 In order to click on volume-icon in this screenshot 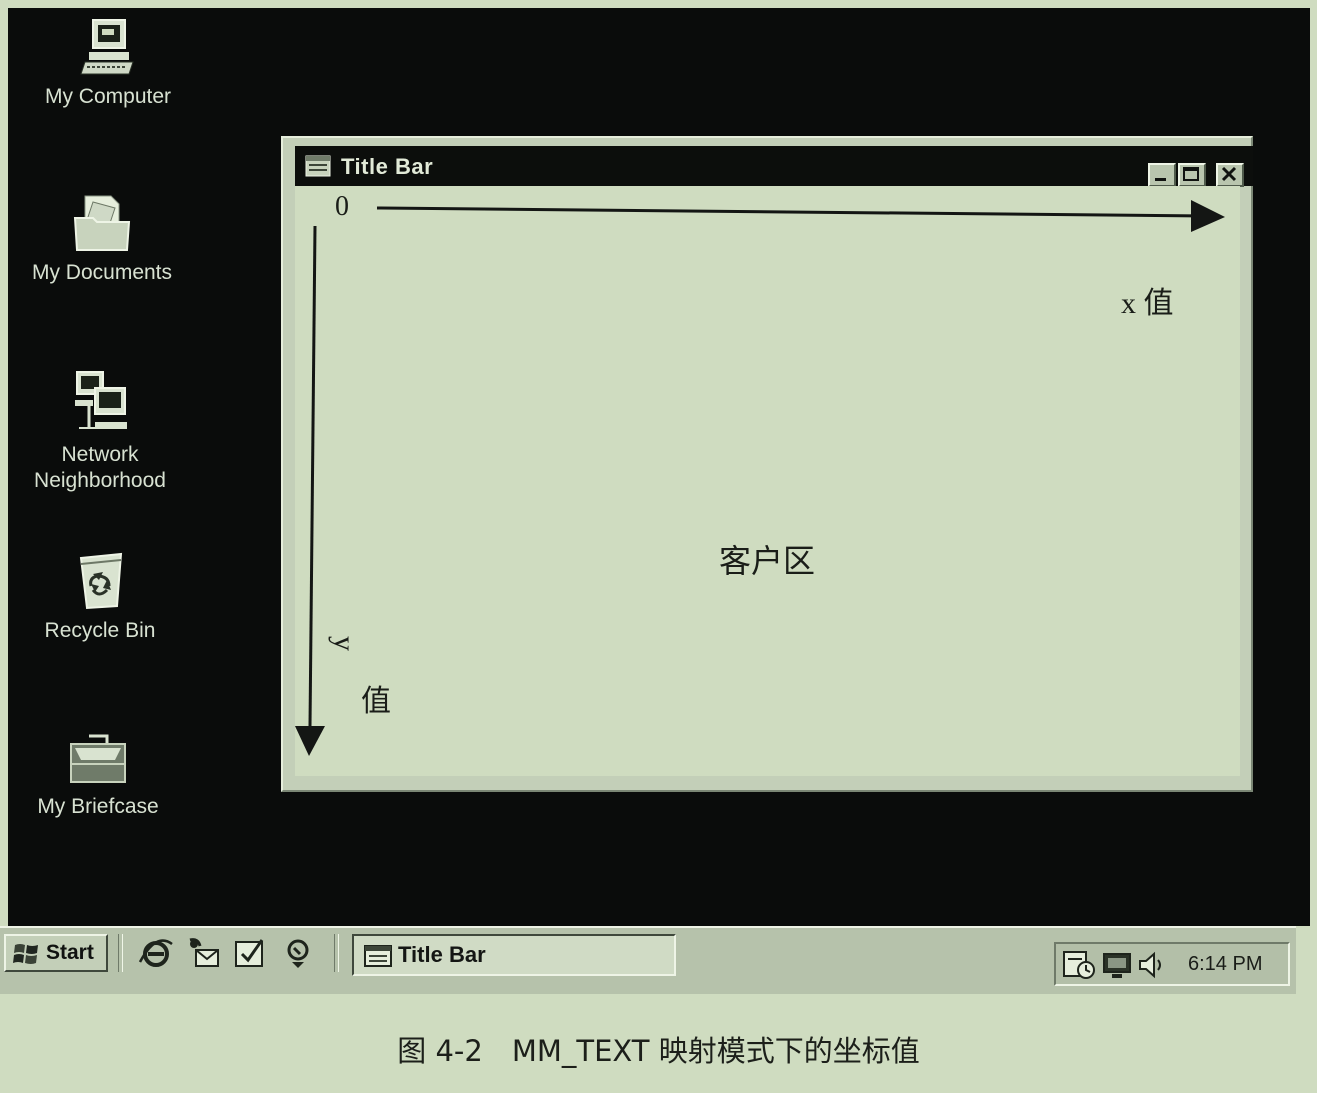, I will do `click(1153, 965)`.